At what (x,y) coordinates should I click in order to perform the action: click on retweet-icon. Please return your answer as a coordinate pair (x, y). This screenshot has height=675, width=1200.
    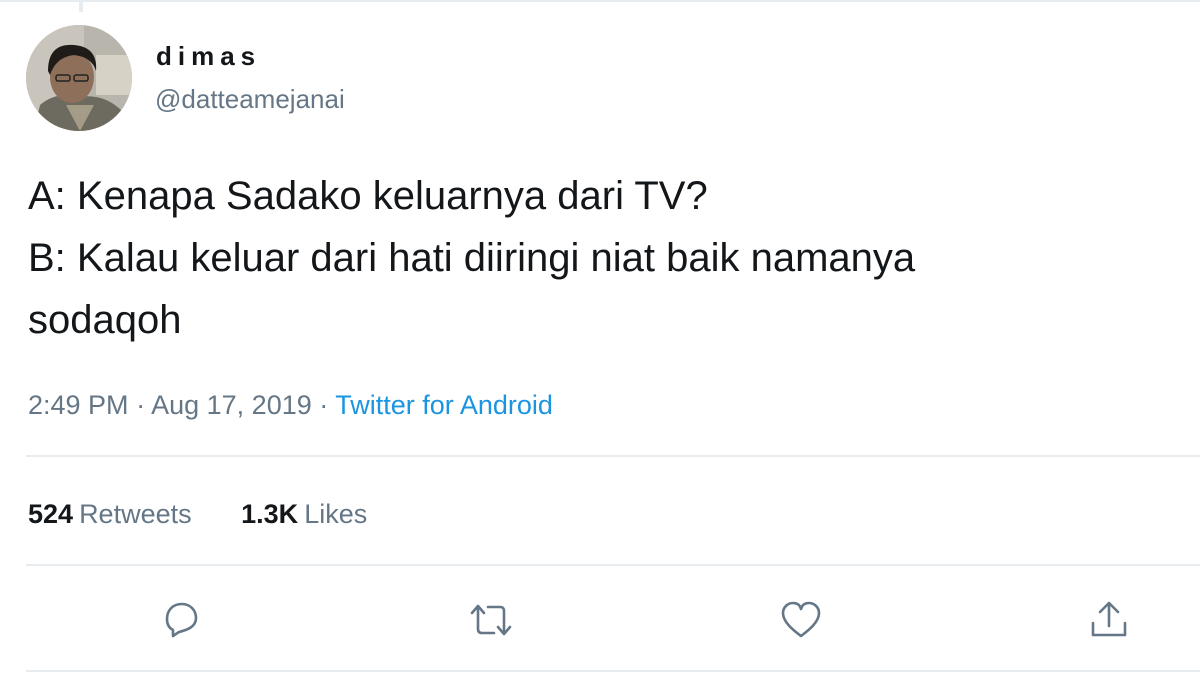
    Looking at the image, I should click on (491, 620).